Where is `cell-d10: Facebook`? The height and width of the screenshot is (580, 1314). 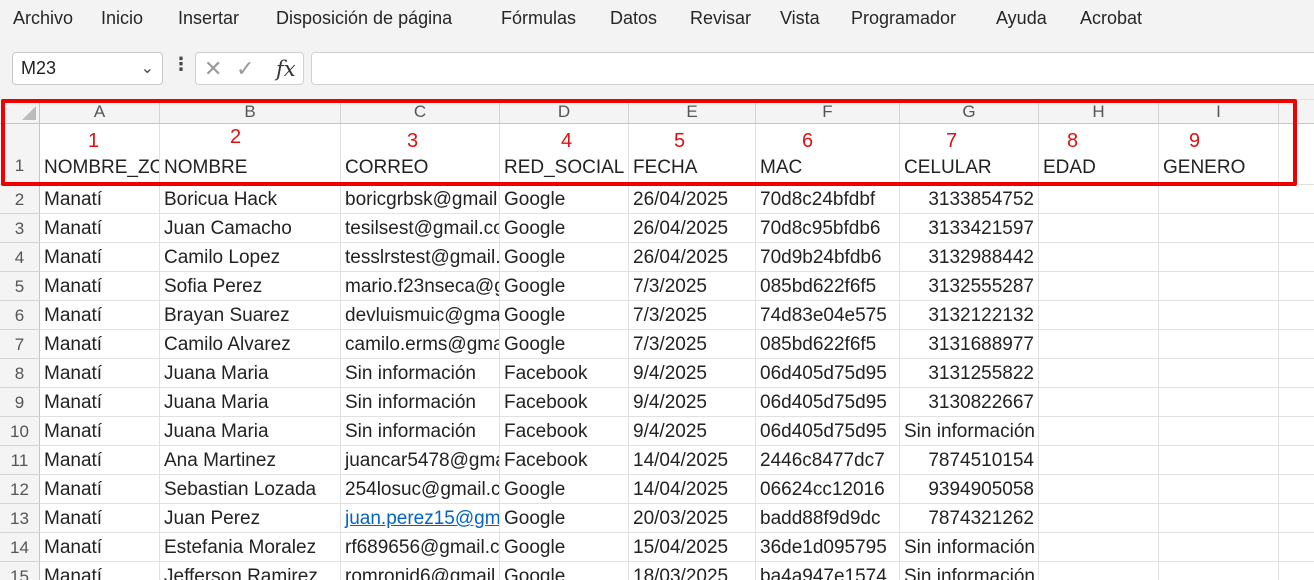 cell-d10: Facebook is located at coordinates (564, 431).